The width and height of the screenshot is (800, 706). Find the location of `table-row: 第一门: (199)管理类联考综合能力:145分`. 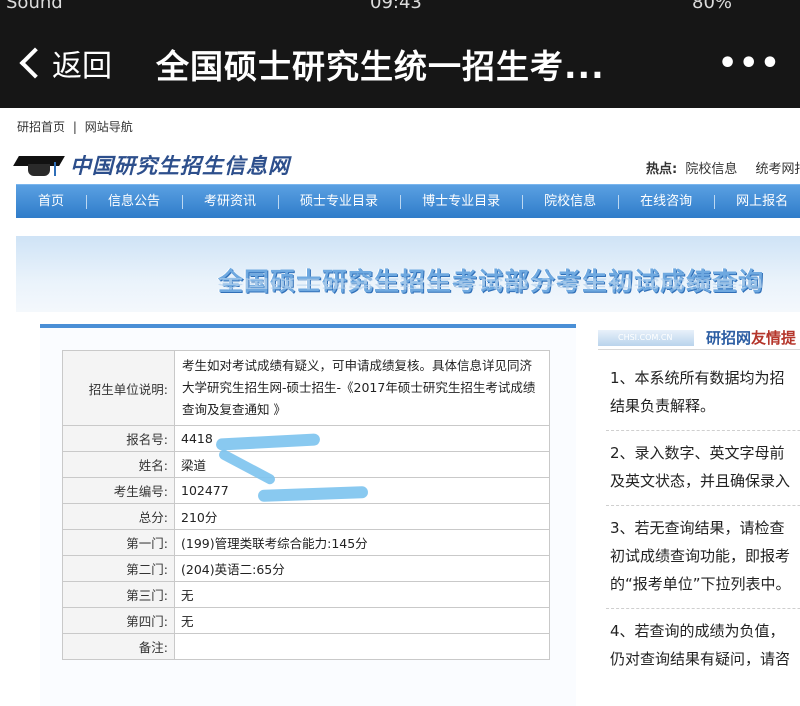

table-row: 第一门: (199)管理类联考综合能力:145分 is located at coordinates (306, 543).